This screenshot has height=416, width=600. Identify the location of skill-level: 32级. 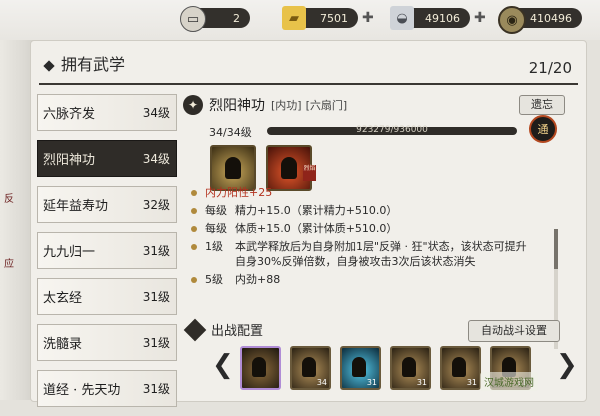
(156, 205).